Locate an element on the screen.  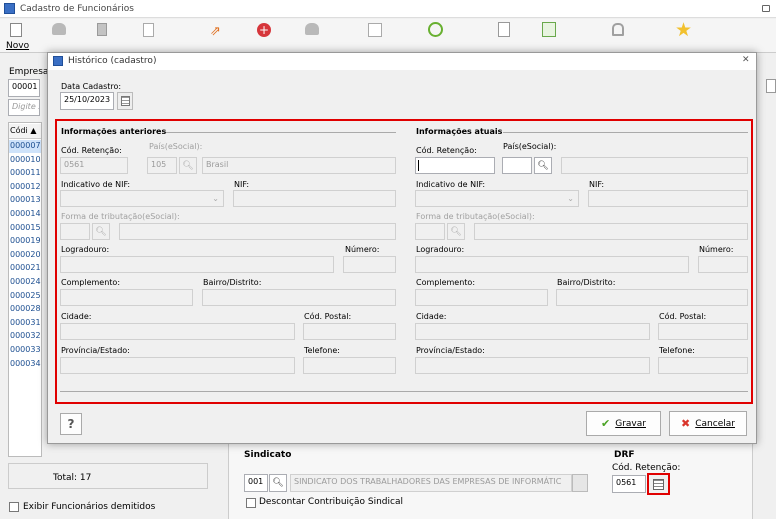
sindicato-search-button: 🔍︎ is located at coordinates (278, 483).